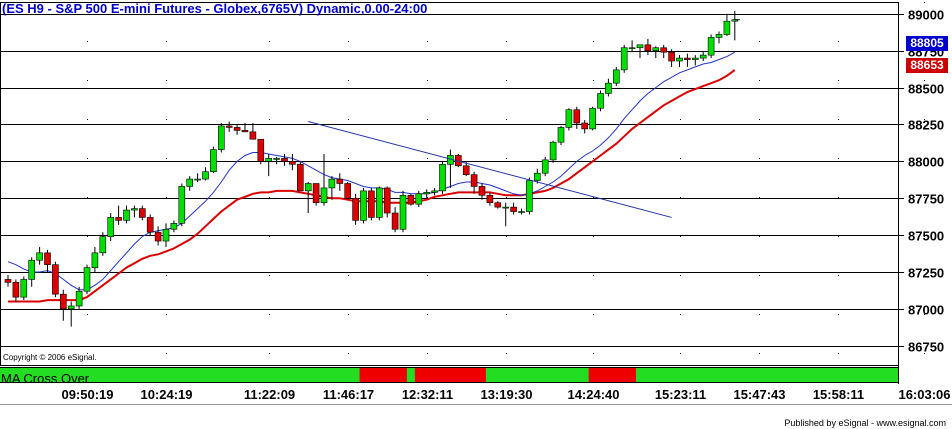 This screenshot has width=952, height=429. I want to click on y-tick-label: 88000, so click(926, 162).